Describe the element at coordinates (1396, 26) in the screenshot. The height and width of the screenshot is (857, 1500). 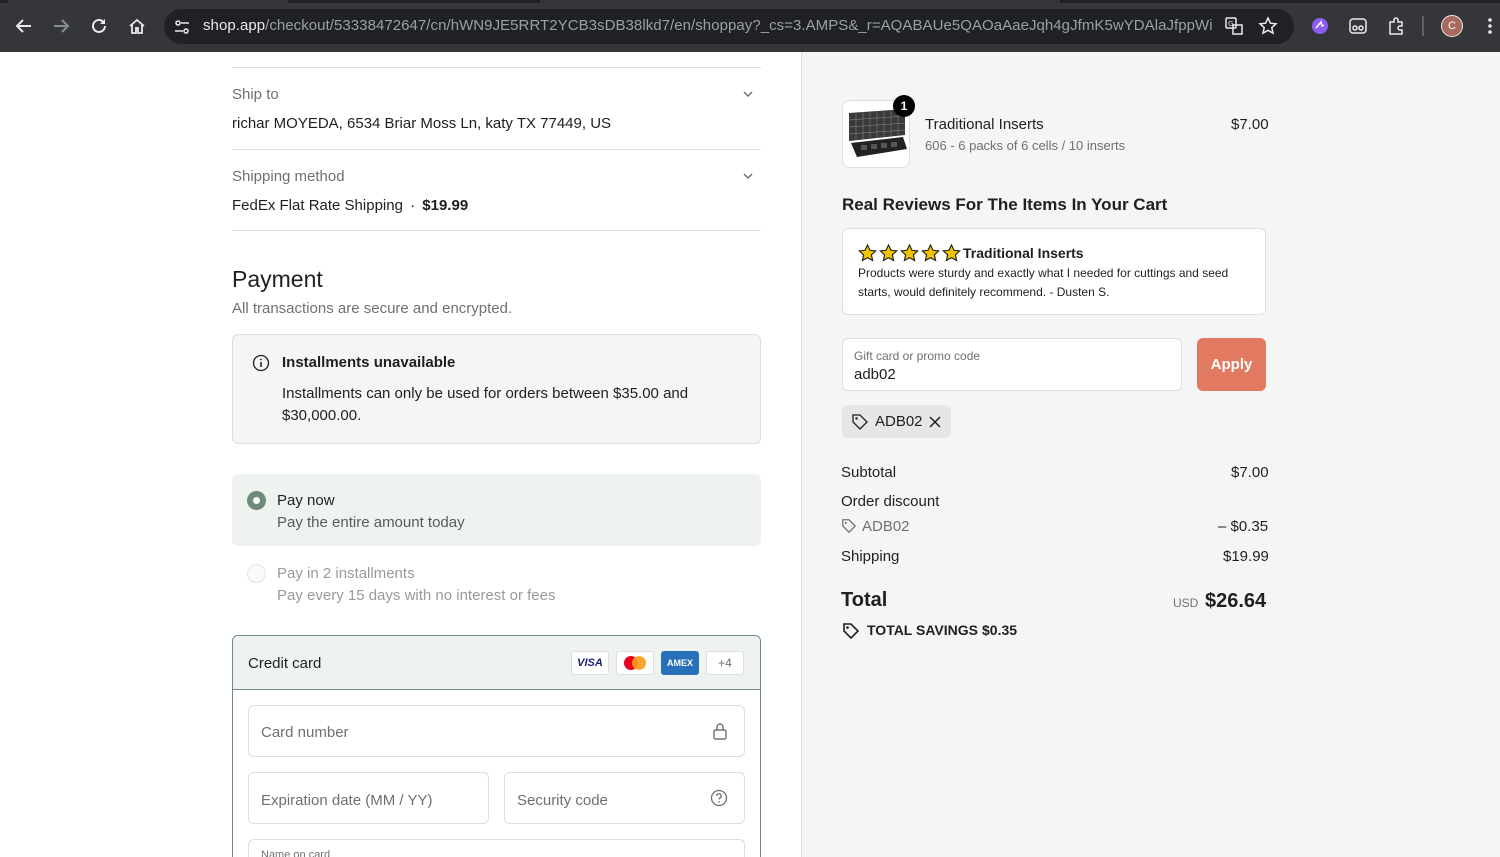
I see `extensions-puzzle-icon` at that location.